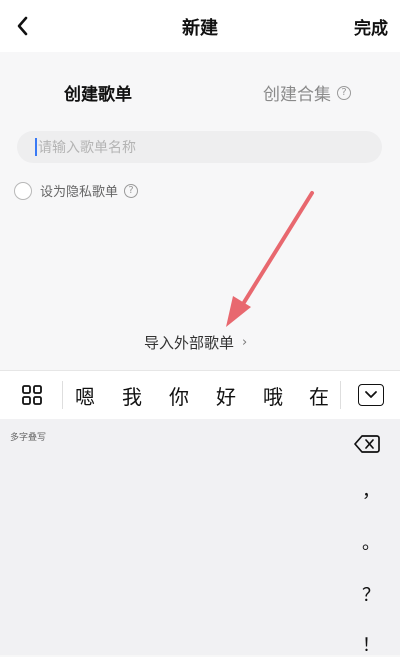  I want to click on private-playlist-option: 设为隐私歌单 ?, so click(76, 190).